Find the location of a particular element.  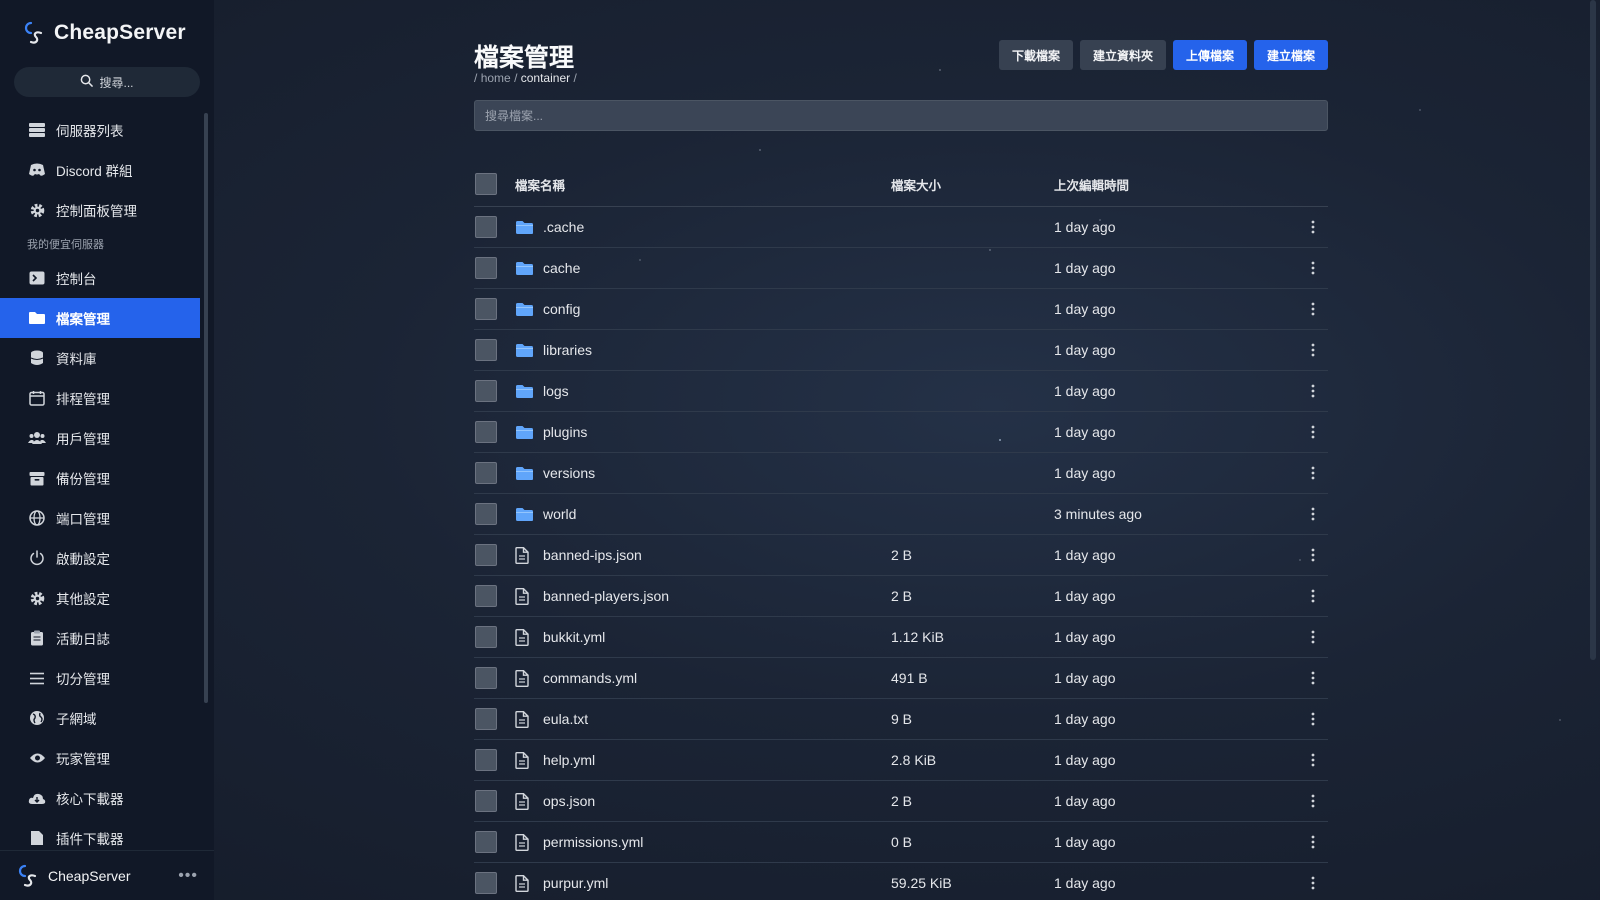

file-name-cell: cache is located at coordinates (694, 268).